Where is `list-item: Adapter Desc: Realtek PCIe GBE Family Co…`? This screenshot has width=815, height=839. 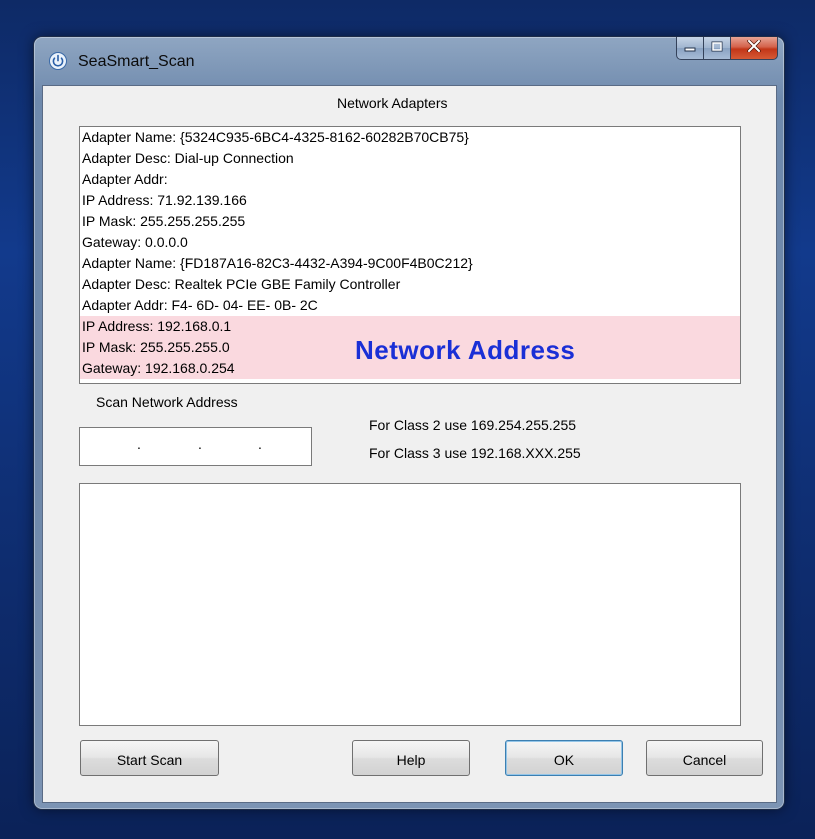
list-item: Adapter Desc: Realtek PCIe GBE Family Co… is located at coordinates (410, 284).